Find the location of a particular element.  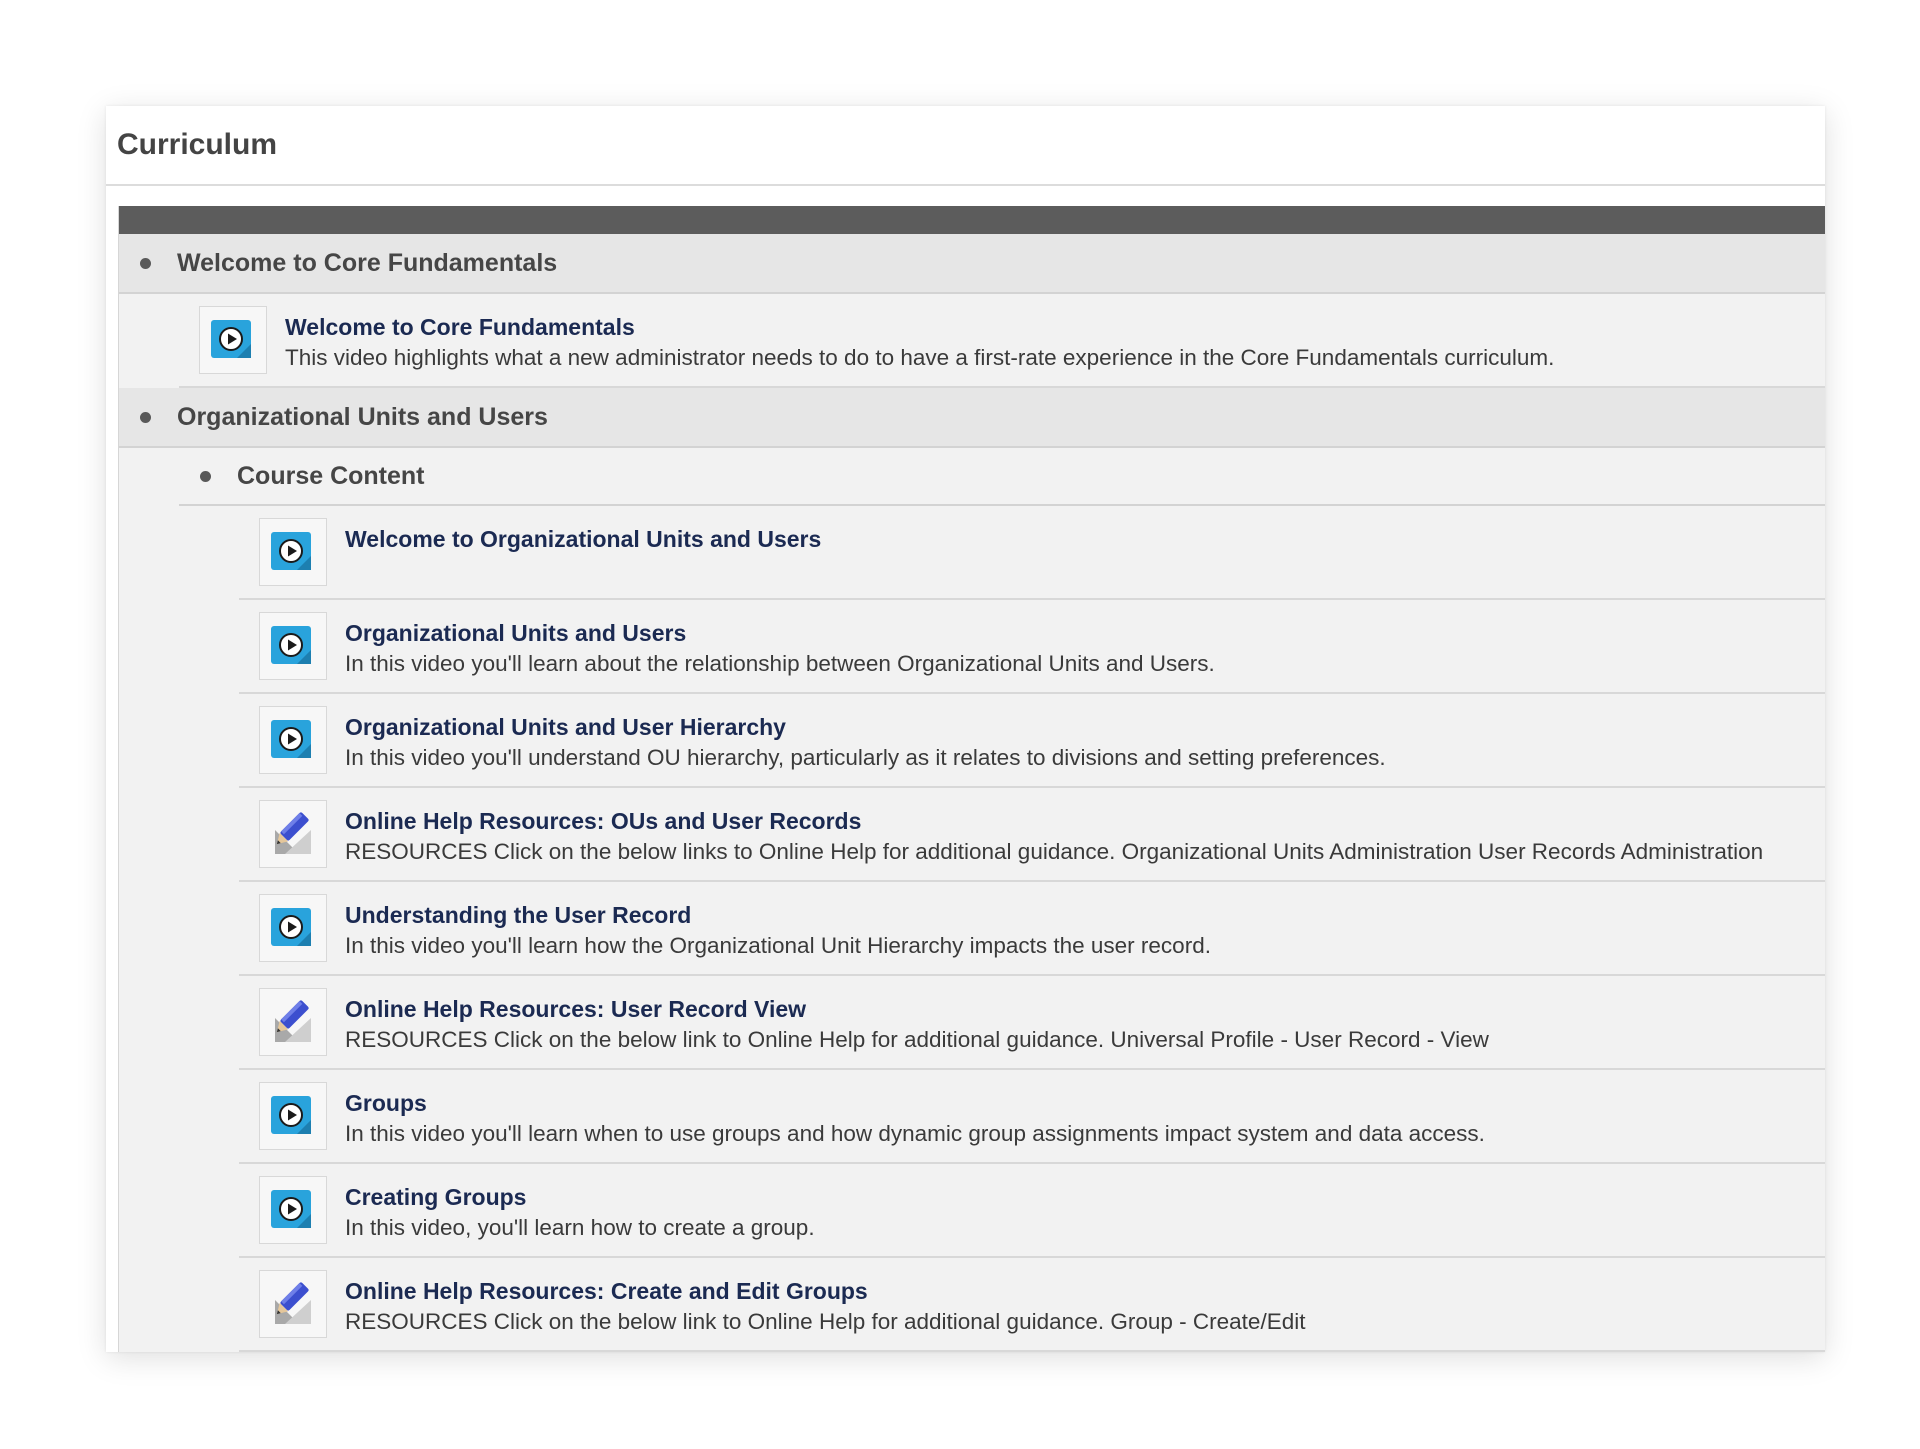

item-title-link: Organizational Units and Users is located at coordinates (1080, 633).